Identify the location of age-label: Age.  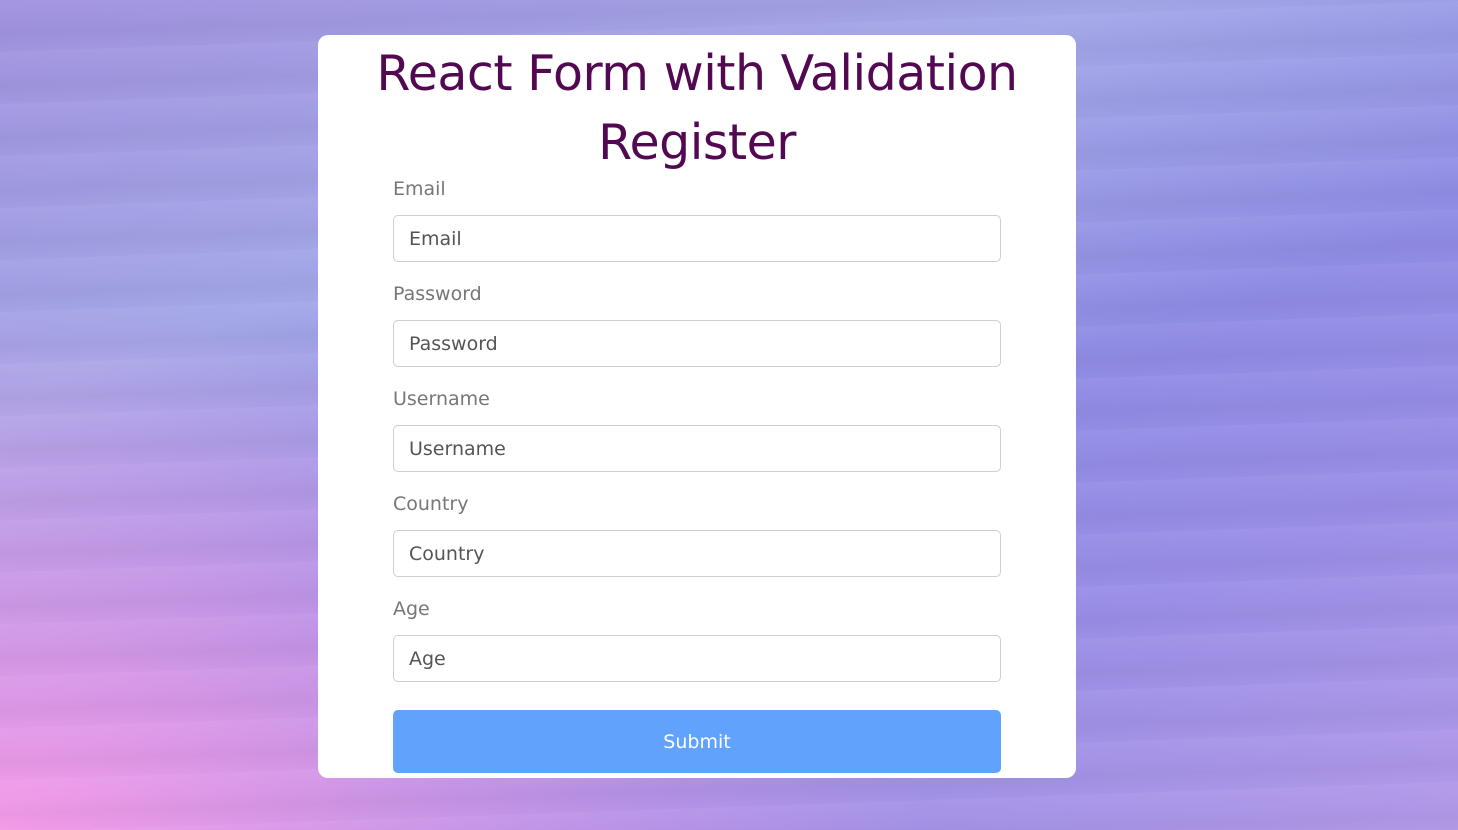
(411, 609).